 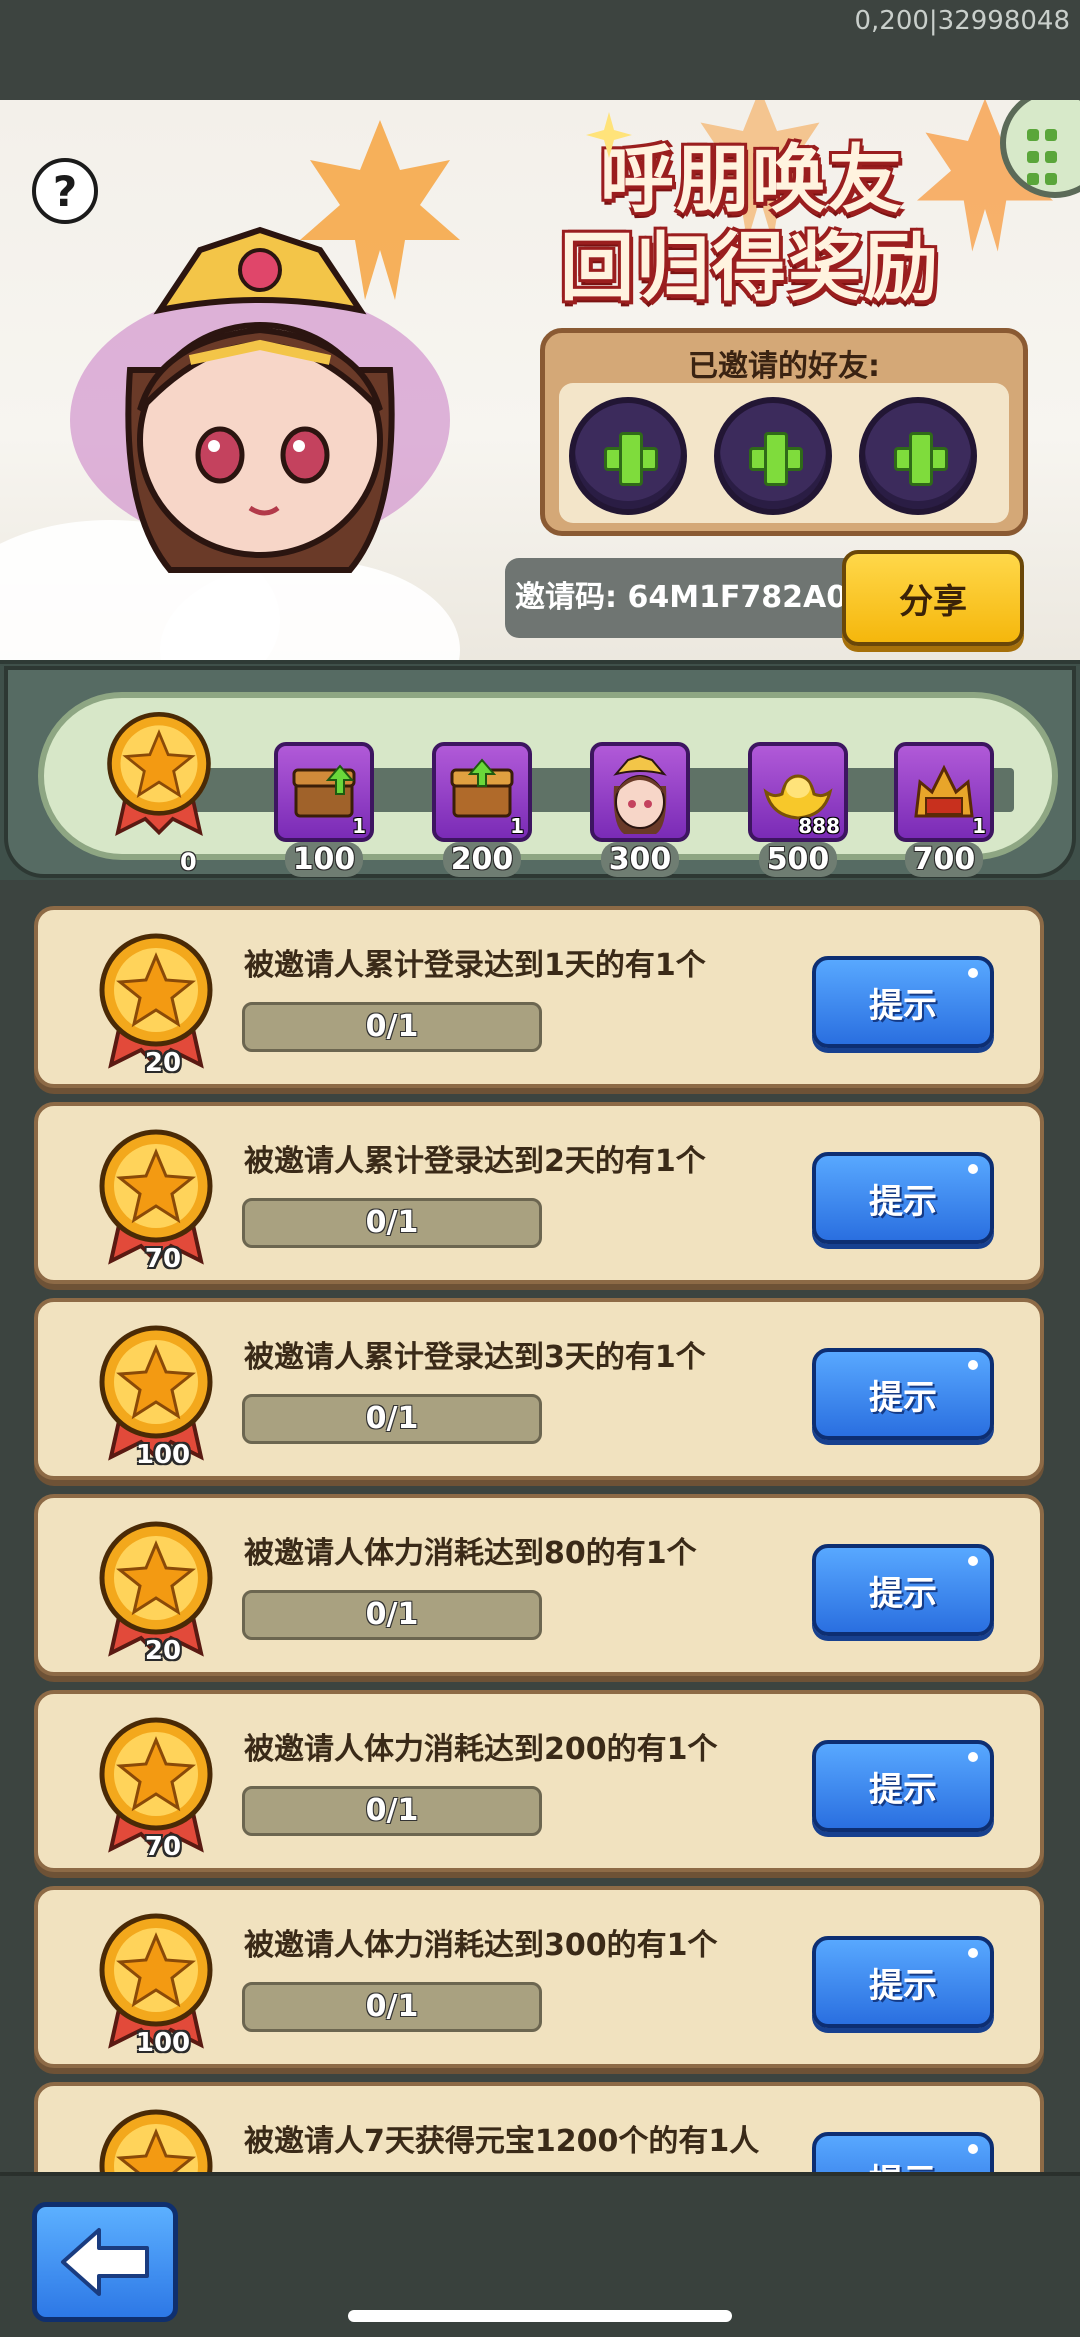 What do you see at coordinates (933, 598) in the screenshot?
I see `share-button: 分享` at bounding box center [933, 598].